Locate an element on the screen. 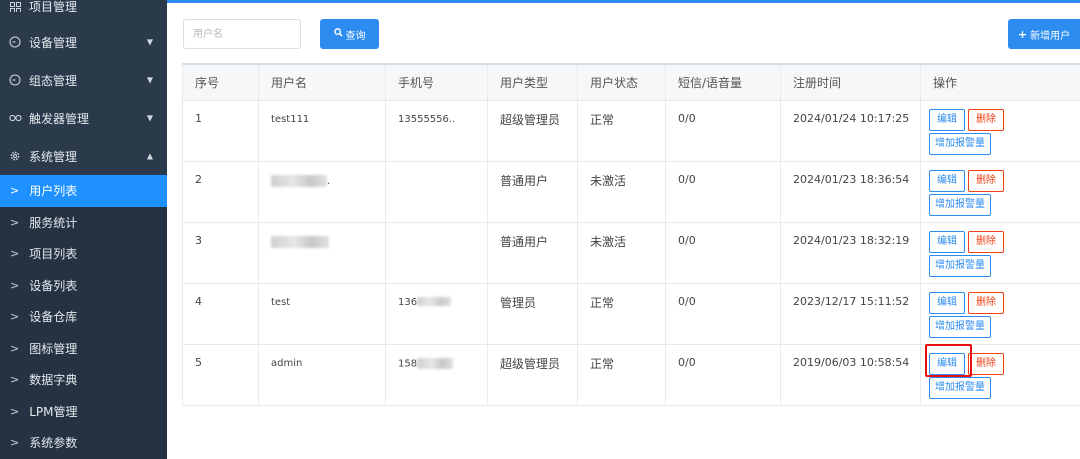  column-header: 短信/语音量 is located at coordinates (723, 83).